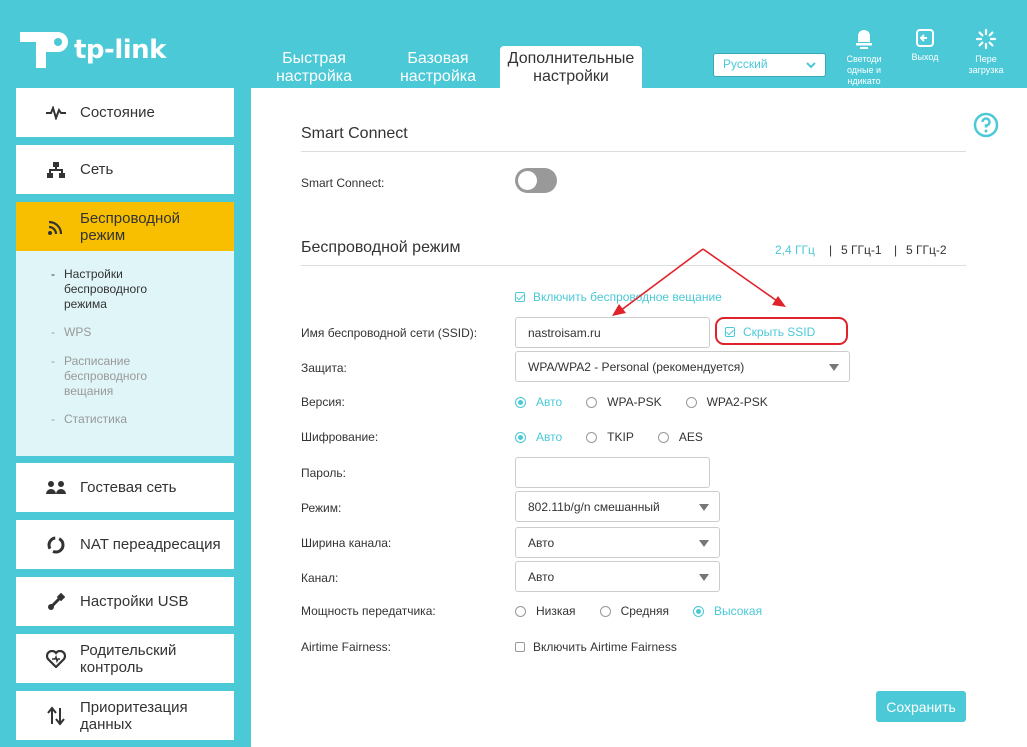 The image size is (1027, 747). I want to click on led-label: Светоди одные и ндикато, so click(864, 70).